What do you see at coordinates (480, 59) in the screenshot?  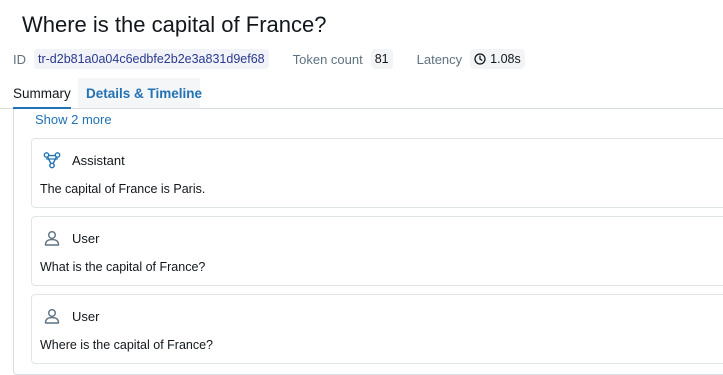 I see `clock-icon` at bounding box center [480, 59].